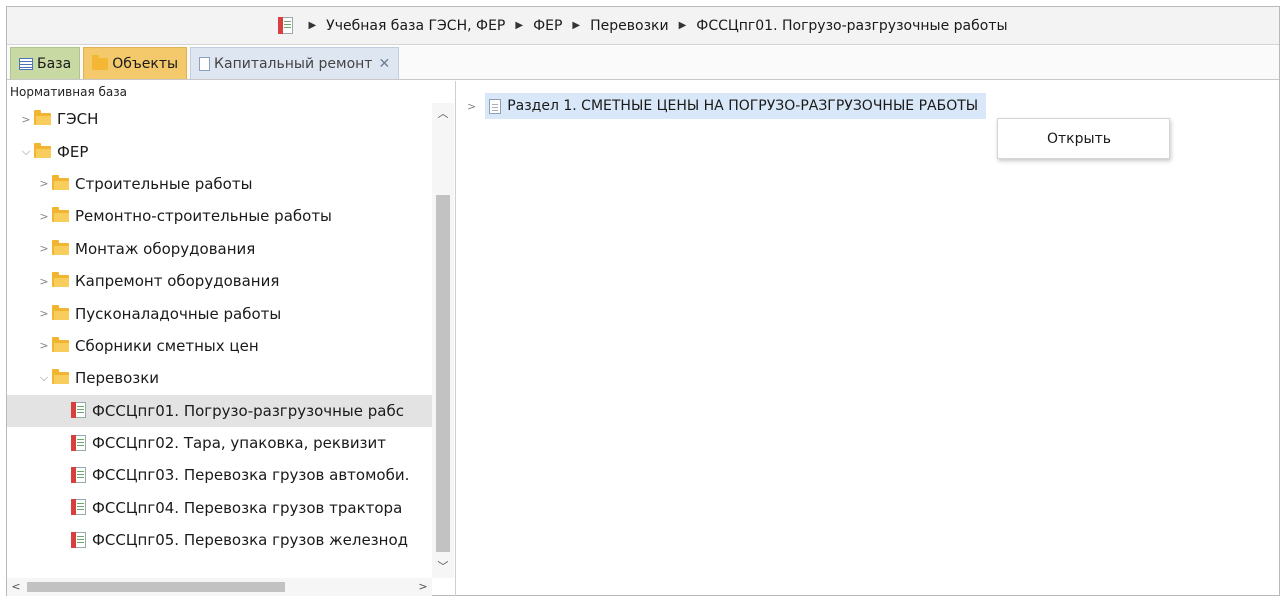  Describe the element at coordinates (250, 540) in the screenshot. I see `tree-item-label: ФССЦпг05. Перевозка грузов железнод` at that location.